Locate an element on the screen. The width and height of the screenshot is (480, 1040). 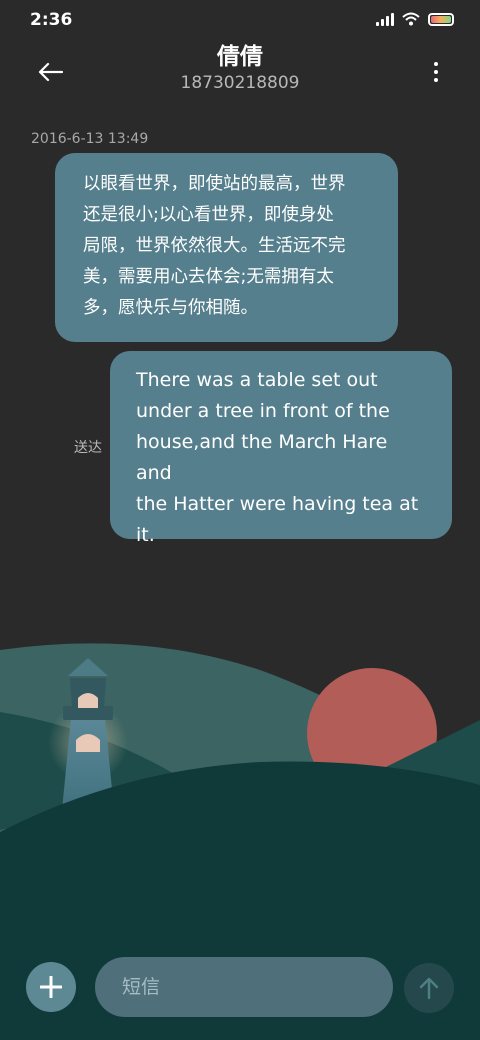
message-line: under a tree in front of the is located at coordinates (263, 411).